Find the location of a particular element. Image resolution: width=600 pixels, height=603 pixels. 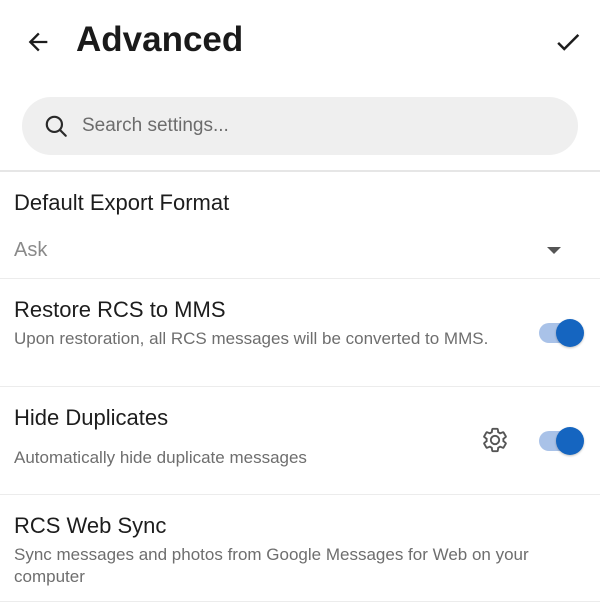

gear-icon is located at coordinates (495, 440).